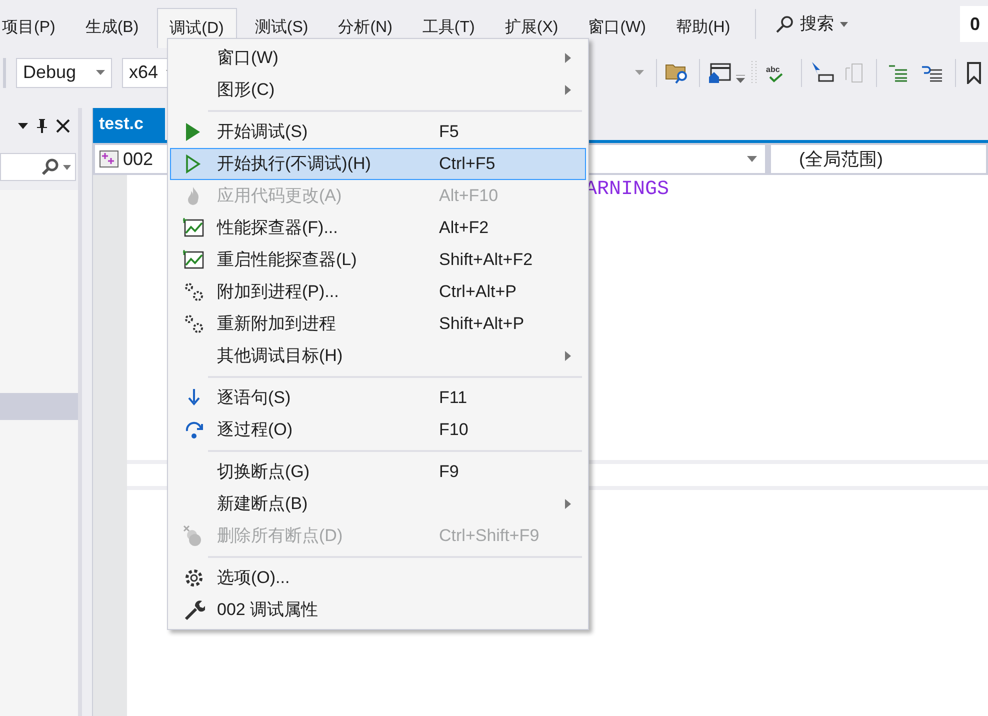  Describe the element at coordinates (378, 472) in the screenshot. I see `menu-item: 切换断点(G) F9` at that location.